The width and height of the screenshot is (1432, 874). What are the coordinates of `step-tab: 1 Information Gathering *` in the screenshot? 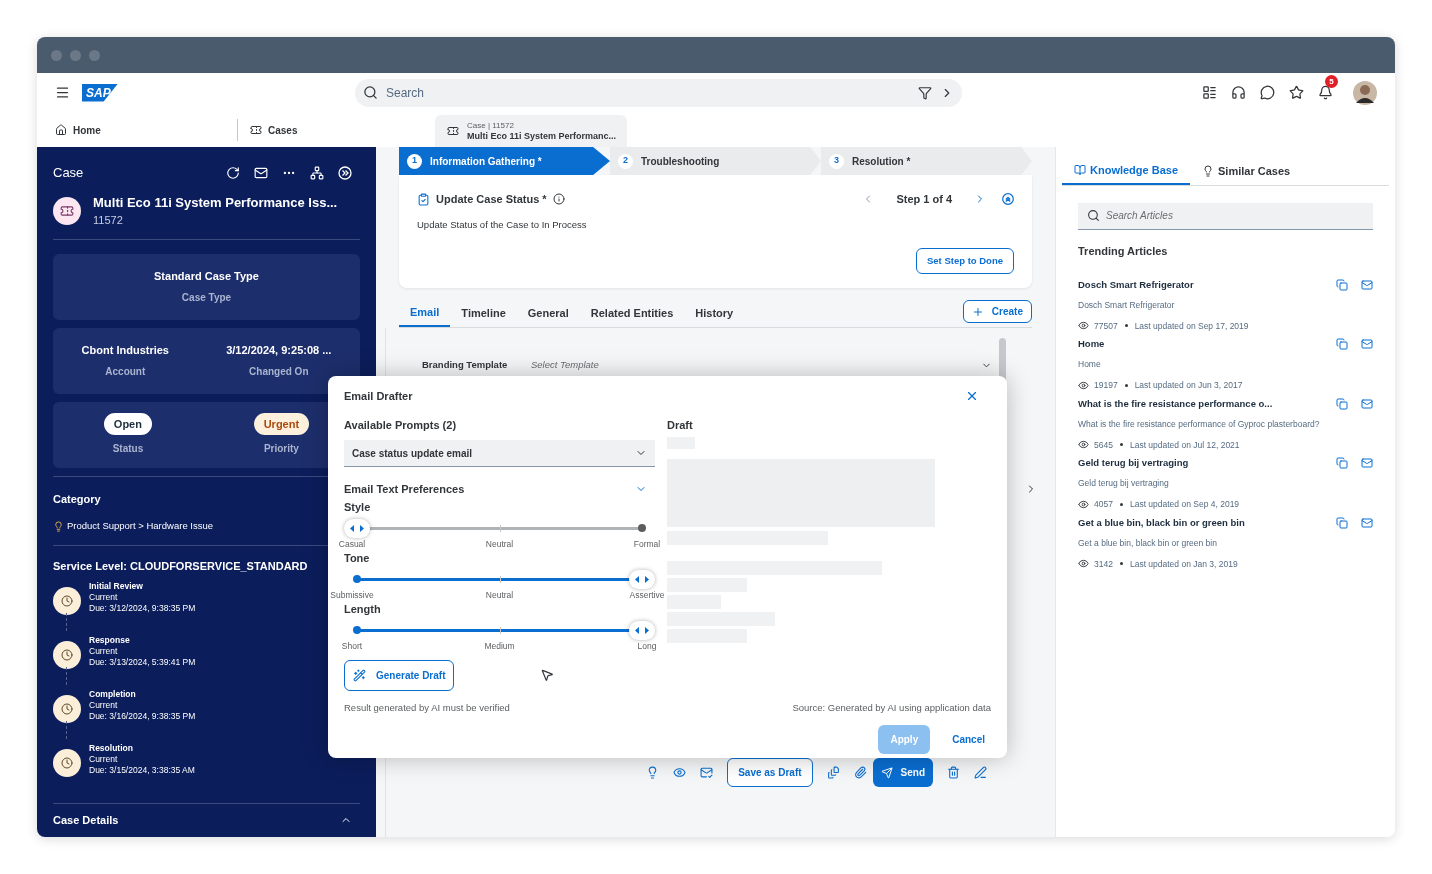 It's located at (504, 161).